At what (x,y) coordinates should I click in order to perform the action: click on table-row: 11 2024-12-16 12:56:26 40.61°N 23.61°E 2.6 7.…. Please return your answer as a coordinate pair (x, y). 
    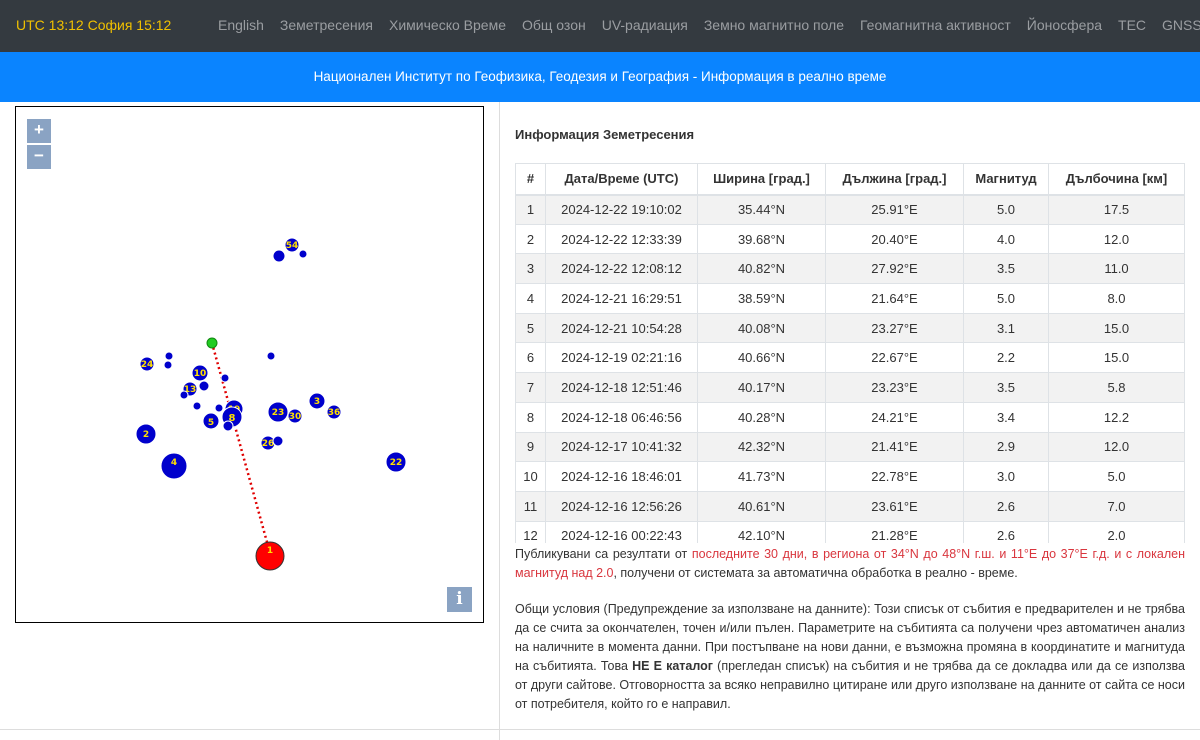
    Looking at the image, I should click on (850, 506).